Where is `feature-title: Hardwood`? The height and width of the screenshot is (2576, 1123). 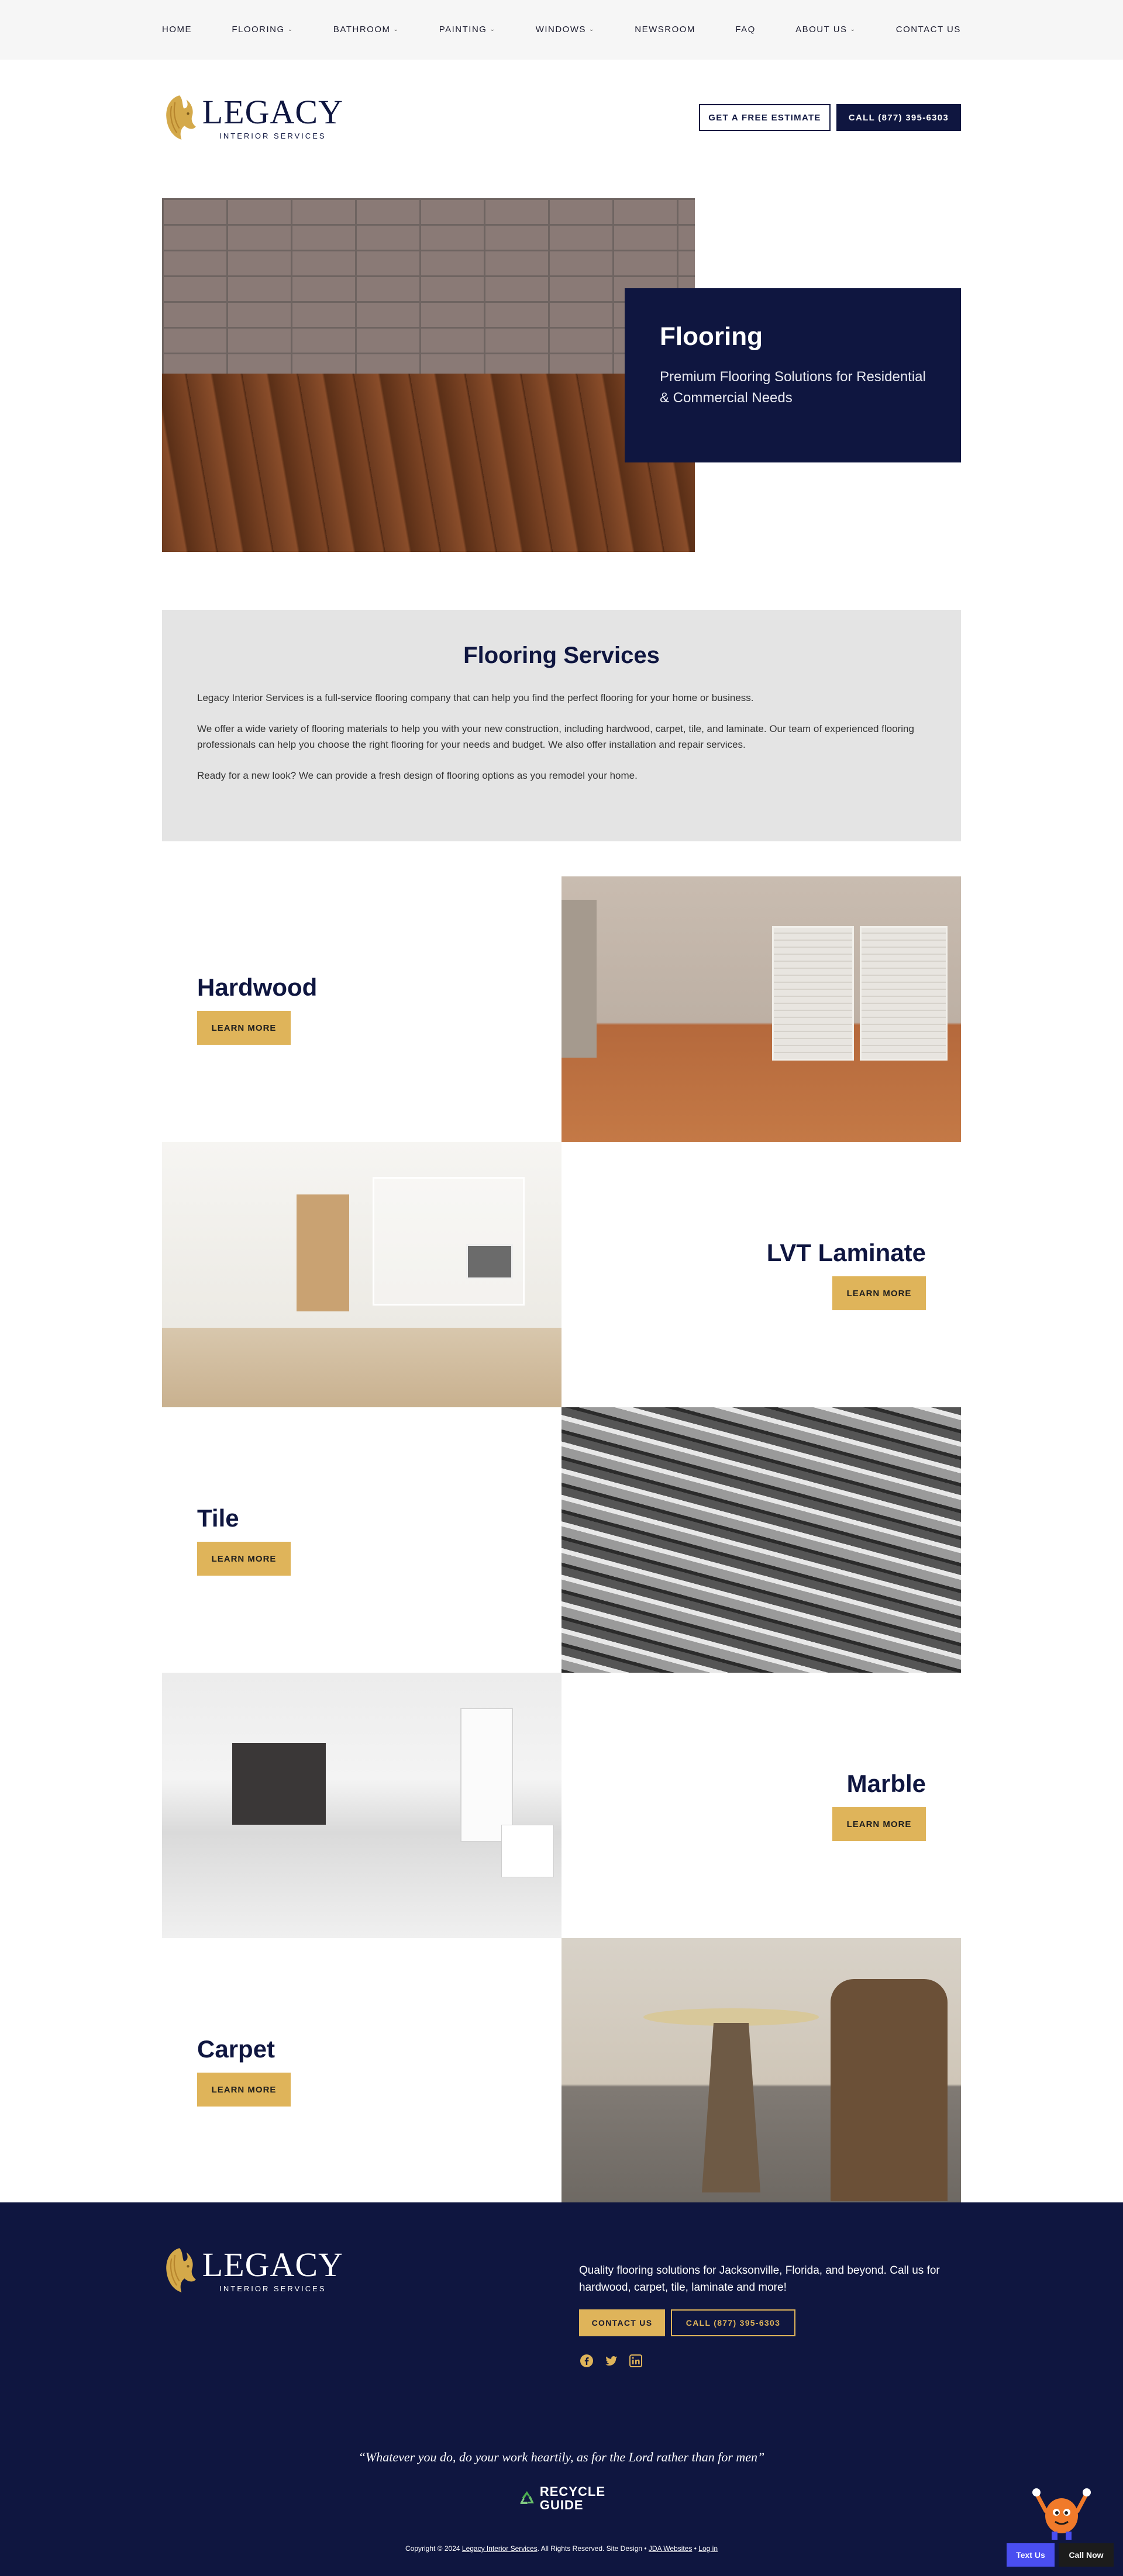 feature-title: Hardwood is located at coordinates (257, 987).